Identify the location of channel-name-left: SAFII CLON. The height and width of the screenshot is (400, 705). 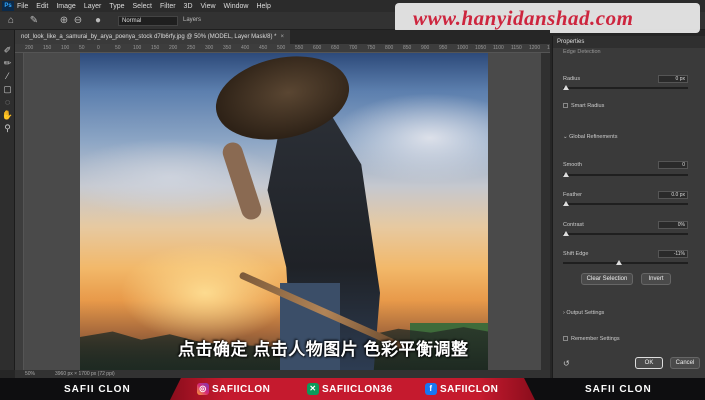
(97, 389).